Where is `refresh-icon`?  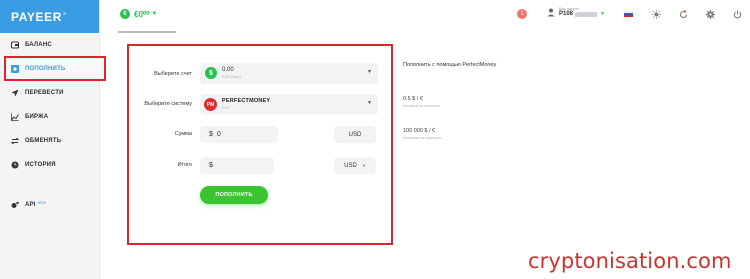 refresh-icon is located at coordinates (683, 14).